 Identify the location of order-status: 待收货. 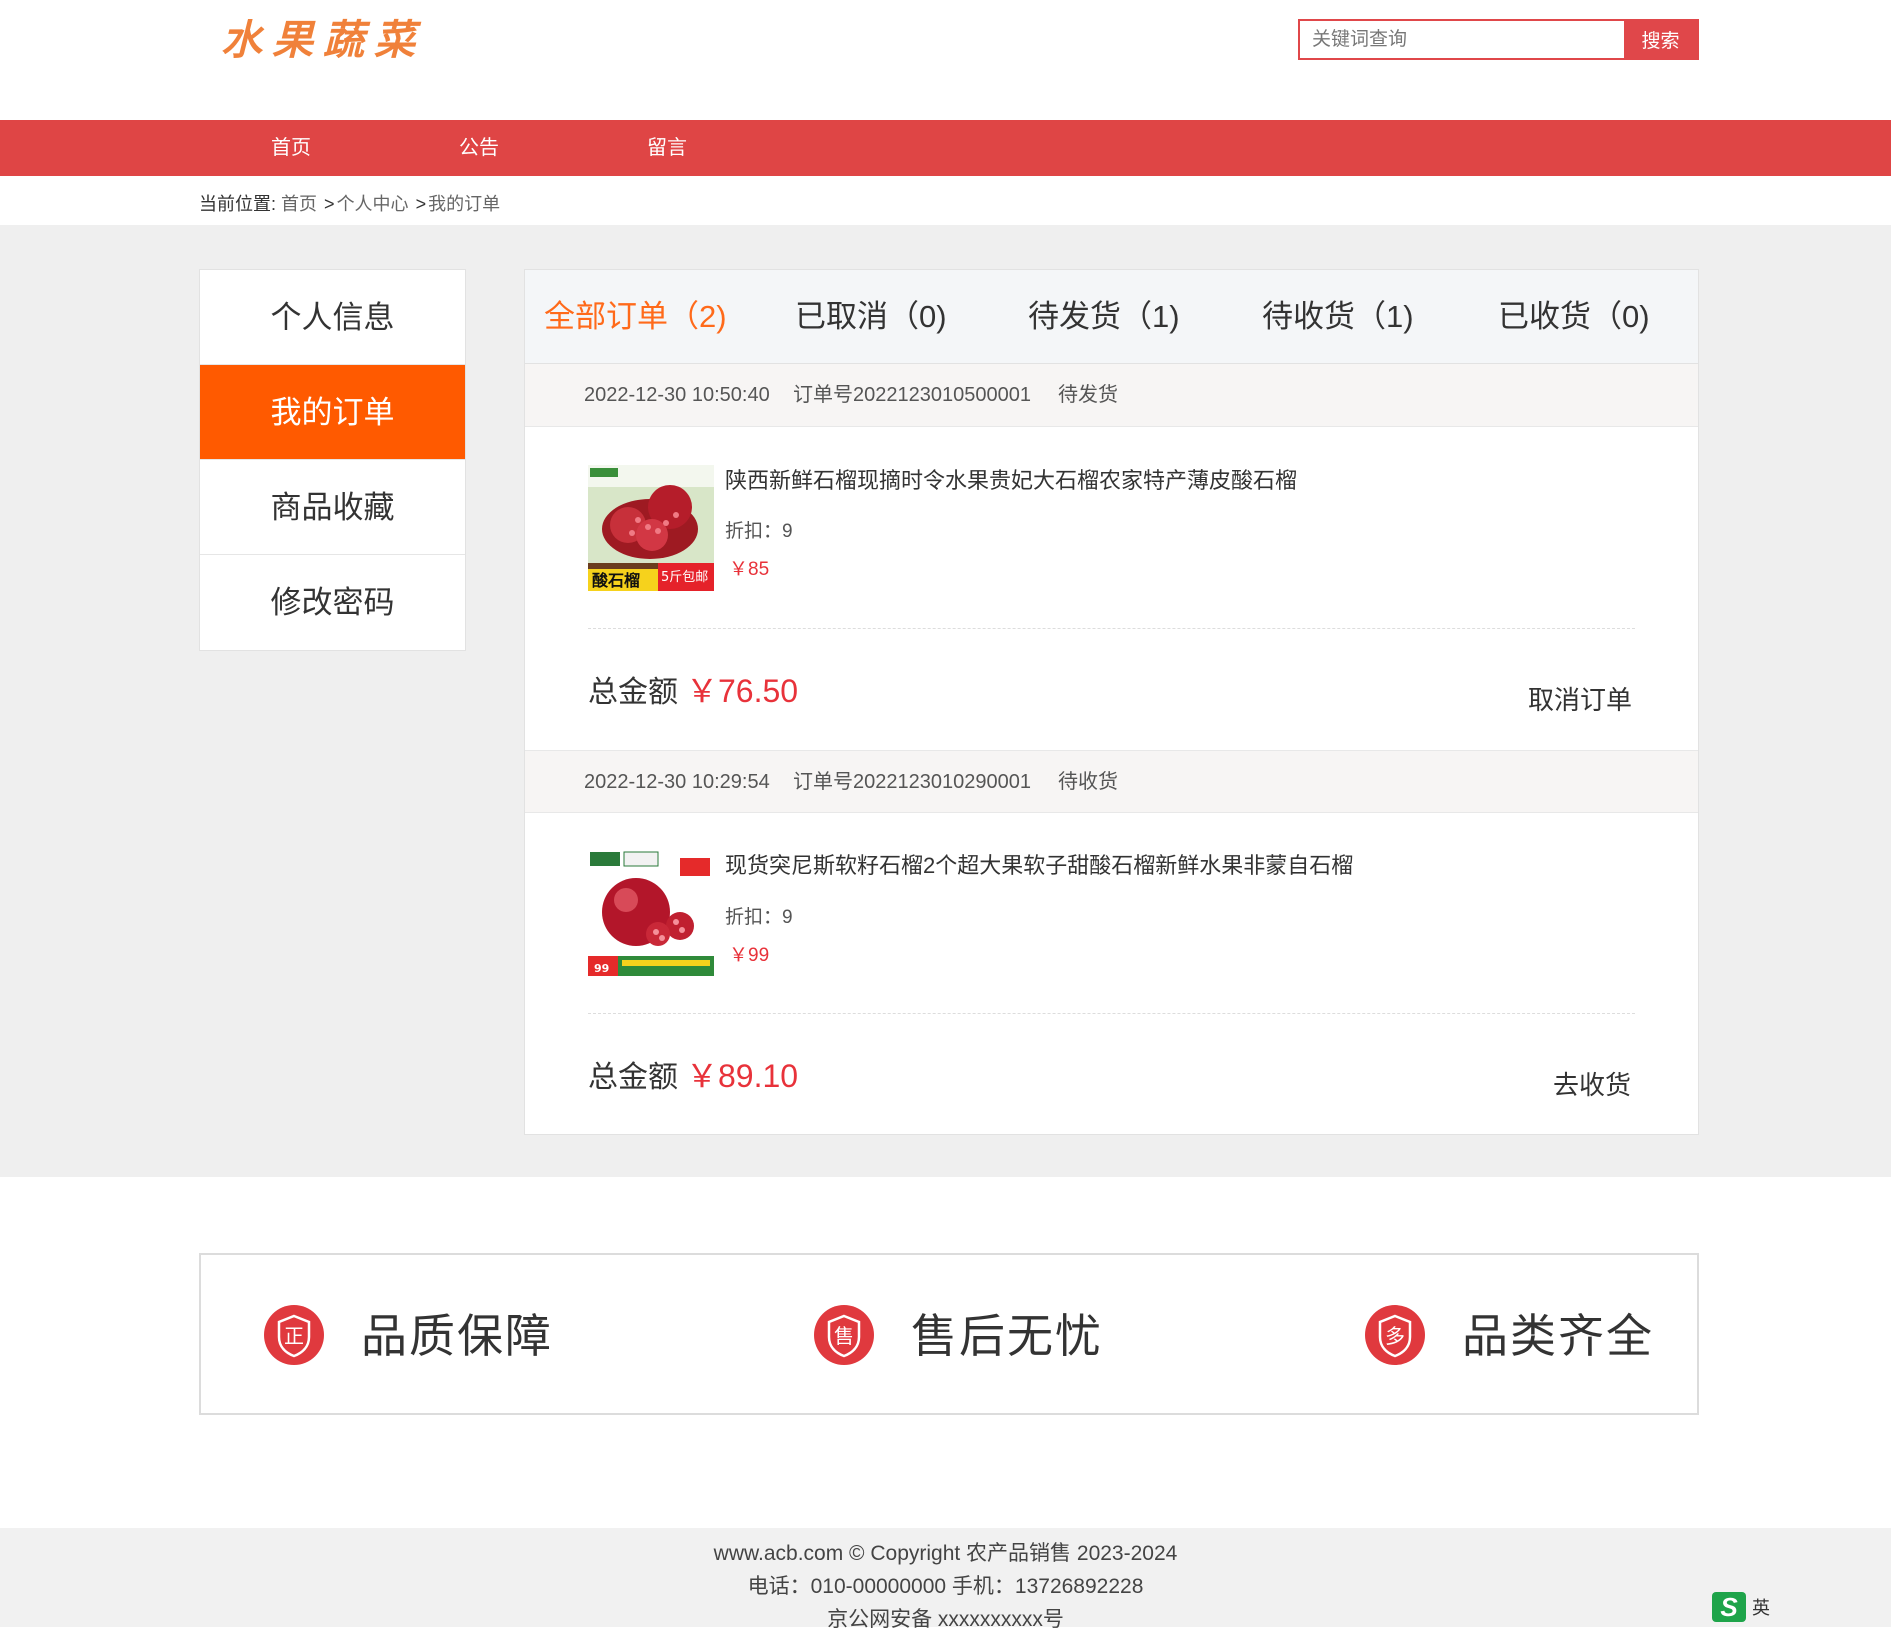
(1088, 782).